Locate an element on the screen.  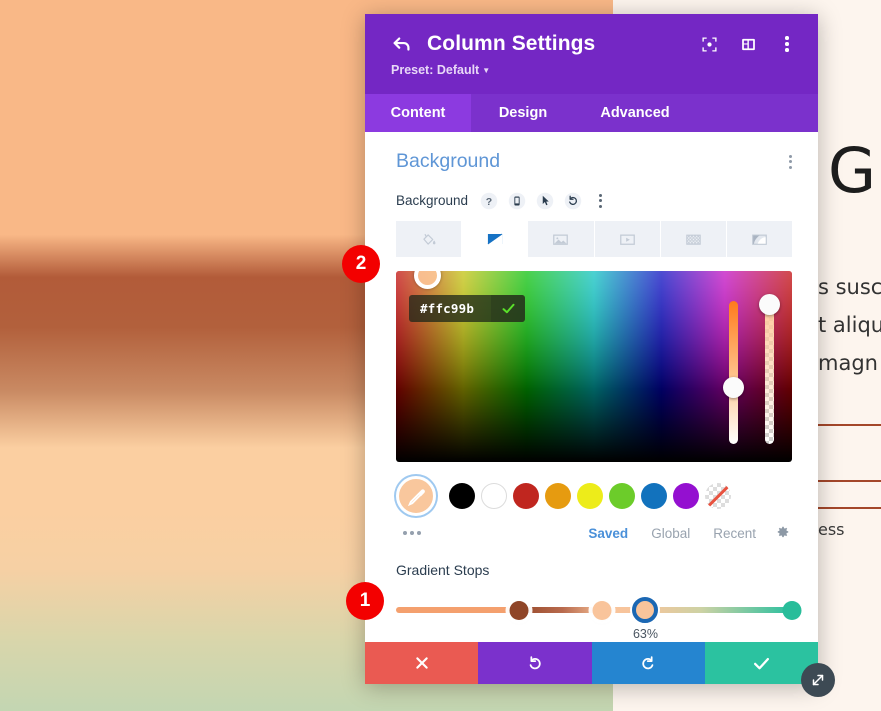
bg-type-pattern is located at coordinates (694, 239).